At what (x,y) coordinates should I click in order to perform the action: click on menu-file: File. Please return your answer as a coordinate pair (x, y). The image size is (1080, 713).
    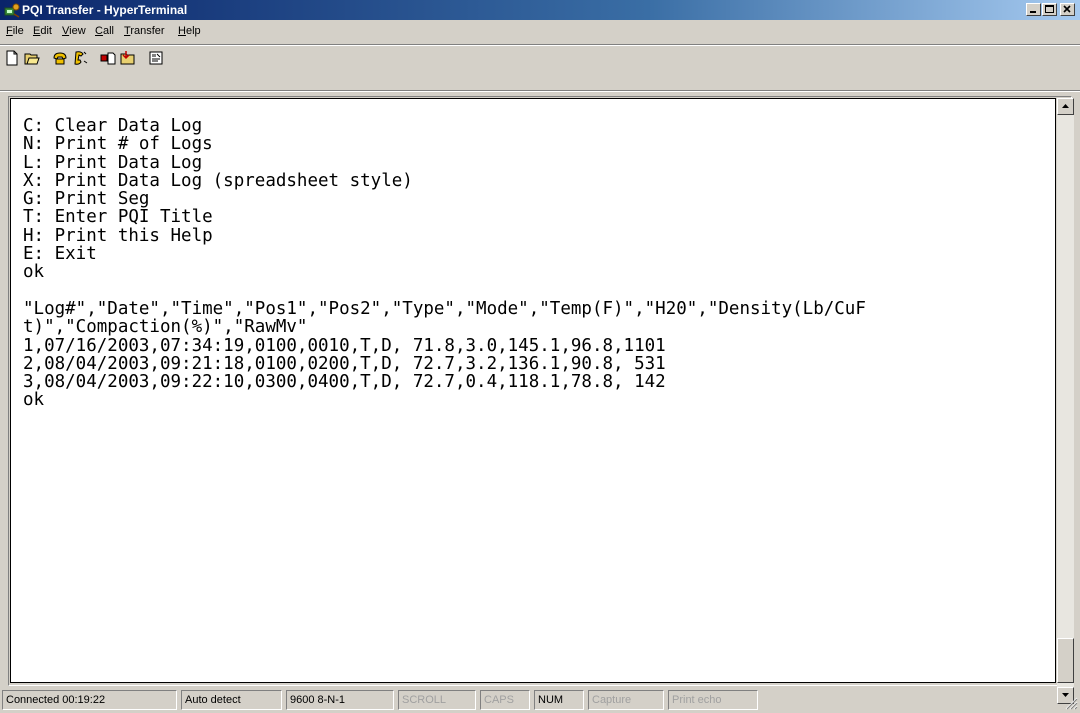
    Looking at the image, I should click on (15, 31).